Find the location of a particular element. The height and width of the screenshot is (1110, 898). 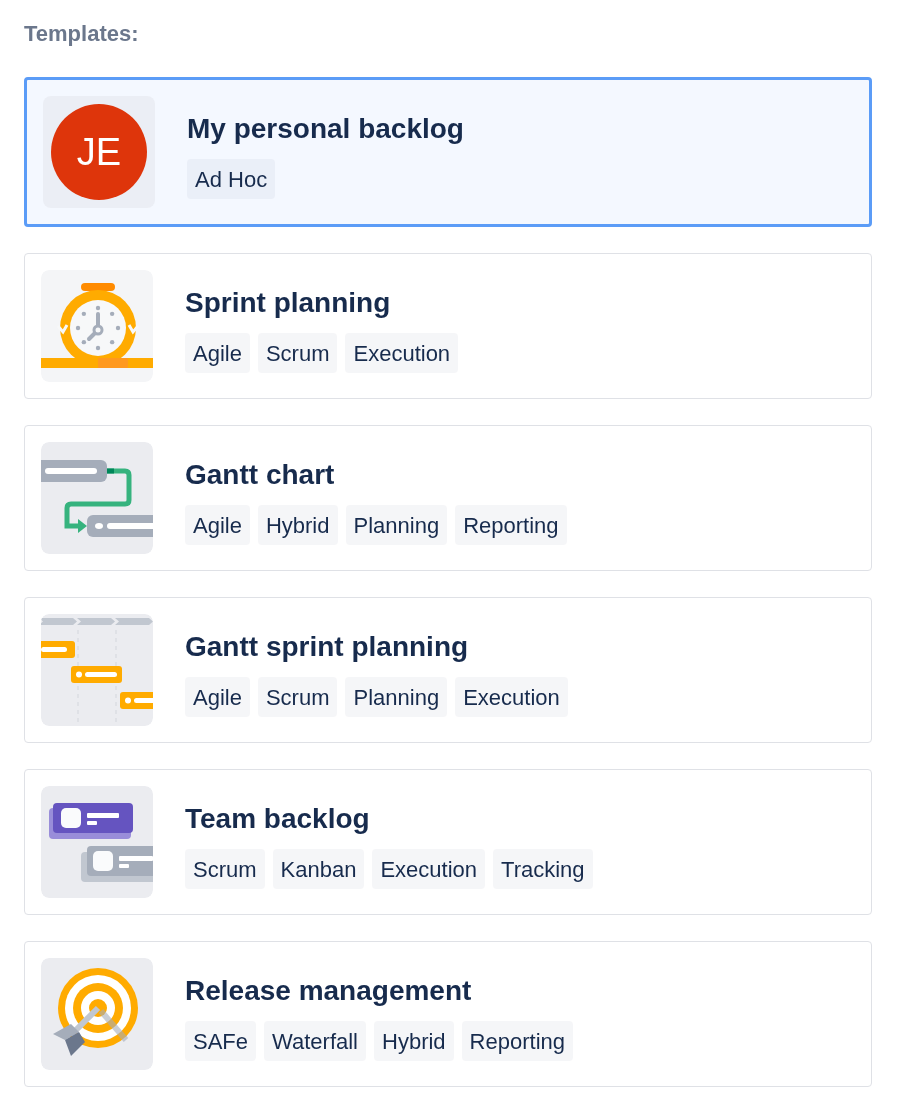

flowchart-icon is located at coordinates (97, 498).